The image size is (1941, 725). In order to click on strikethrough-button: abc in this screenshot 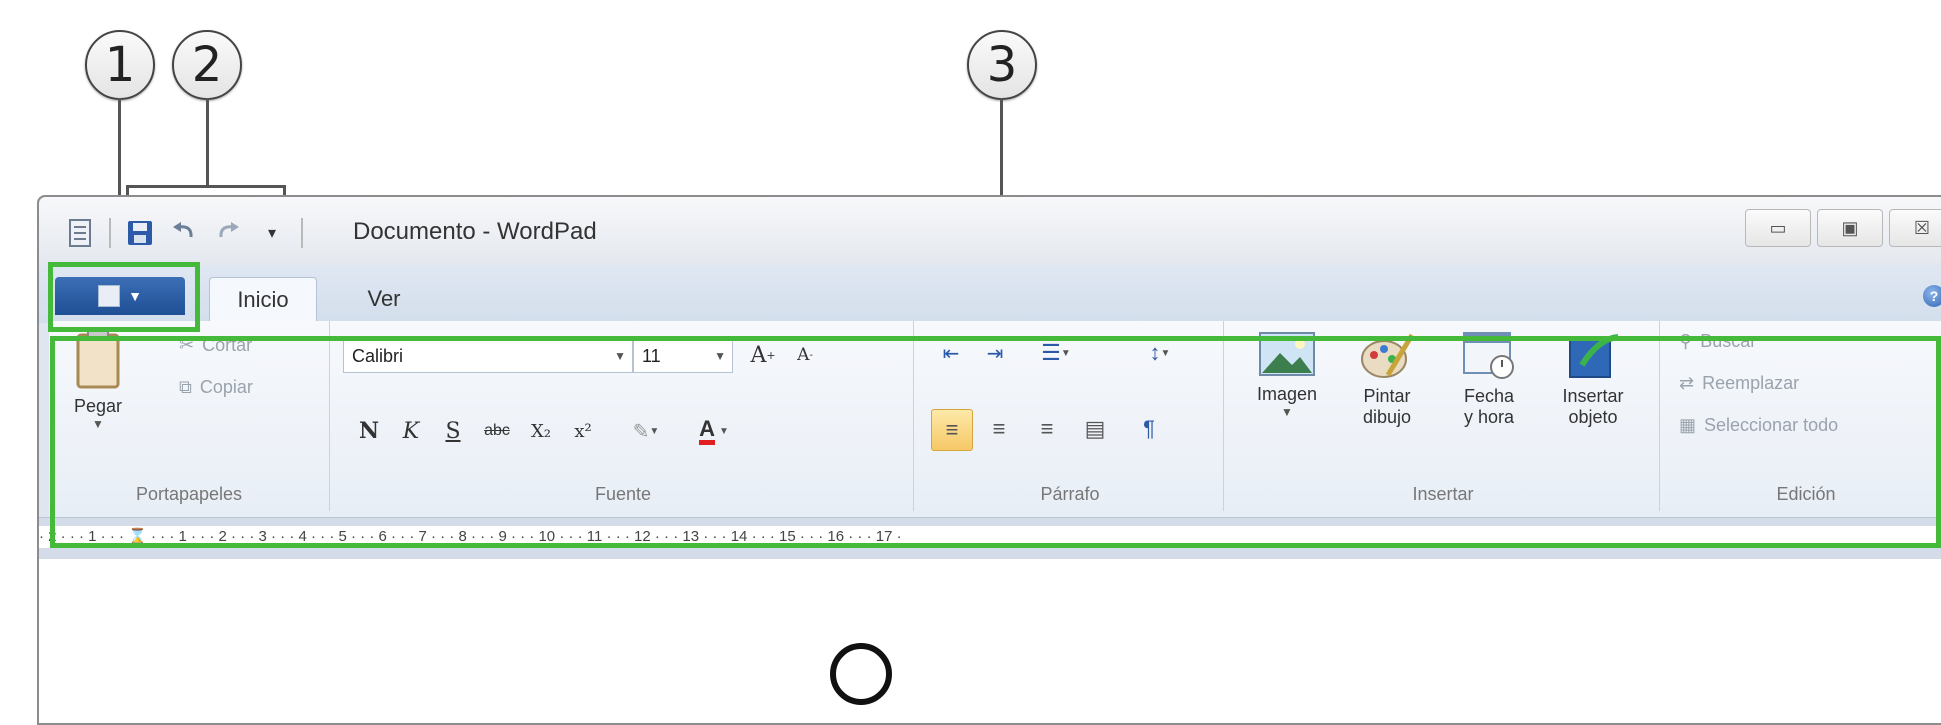, I will do `click(497, 431)`.